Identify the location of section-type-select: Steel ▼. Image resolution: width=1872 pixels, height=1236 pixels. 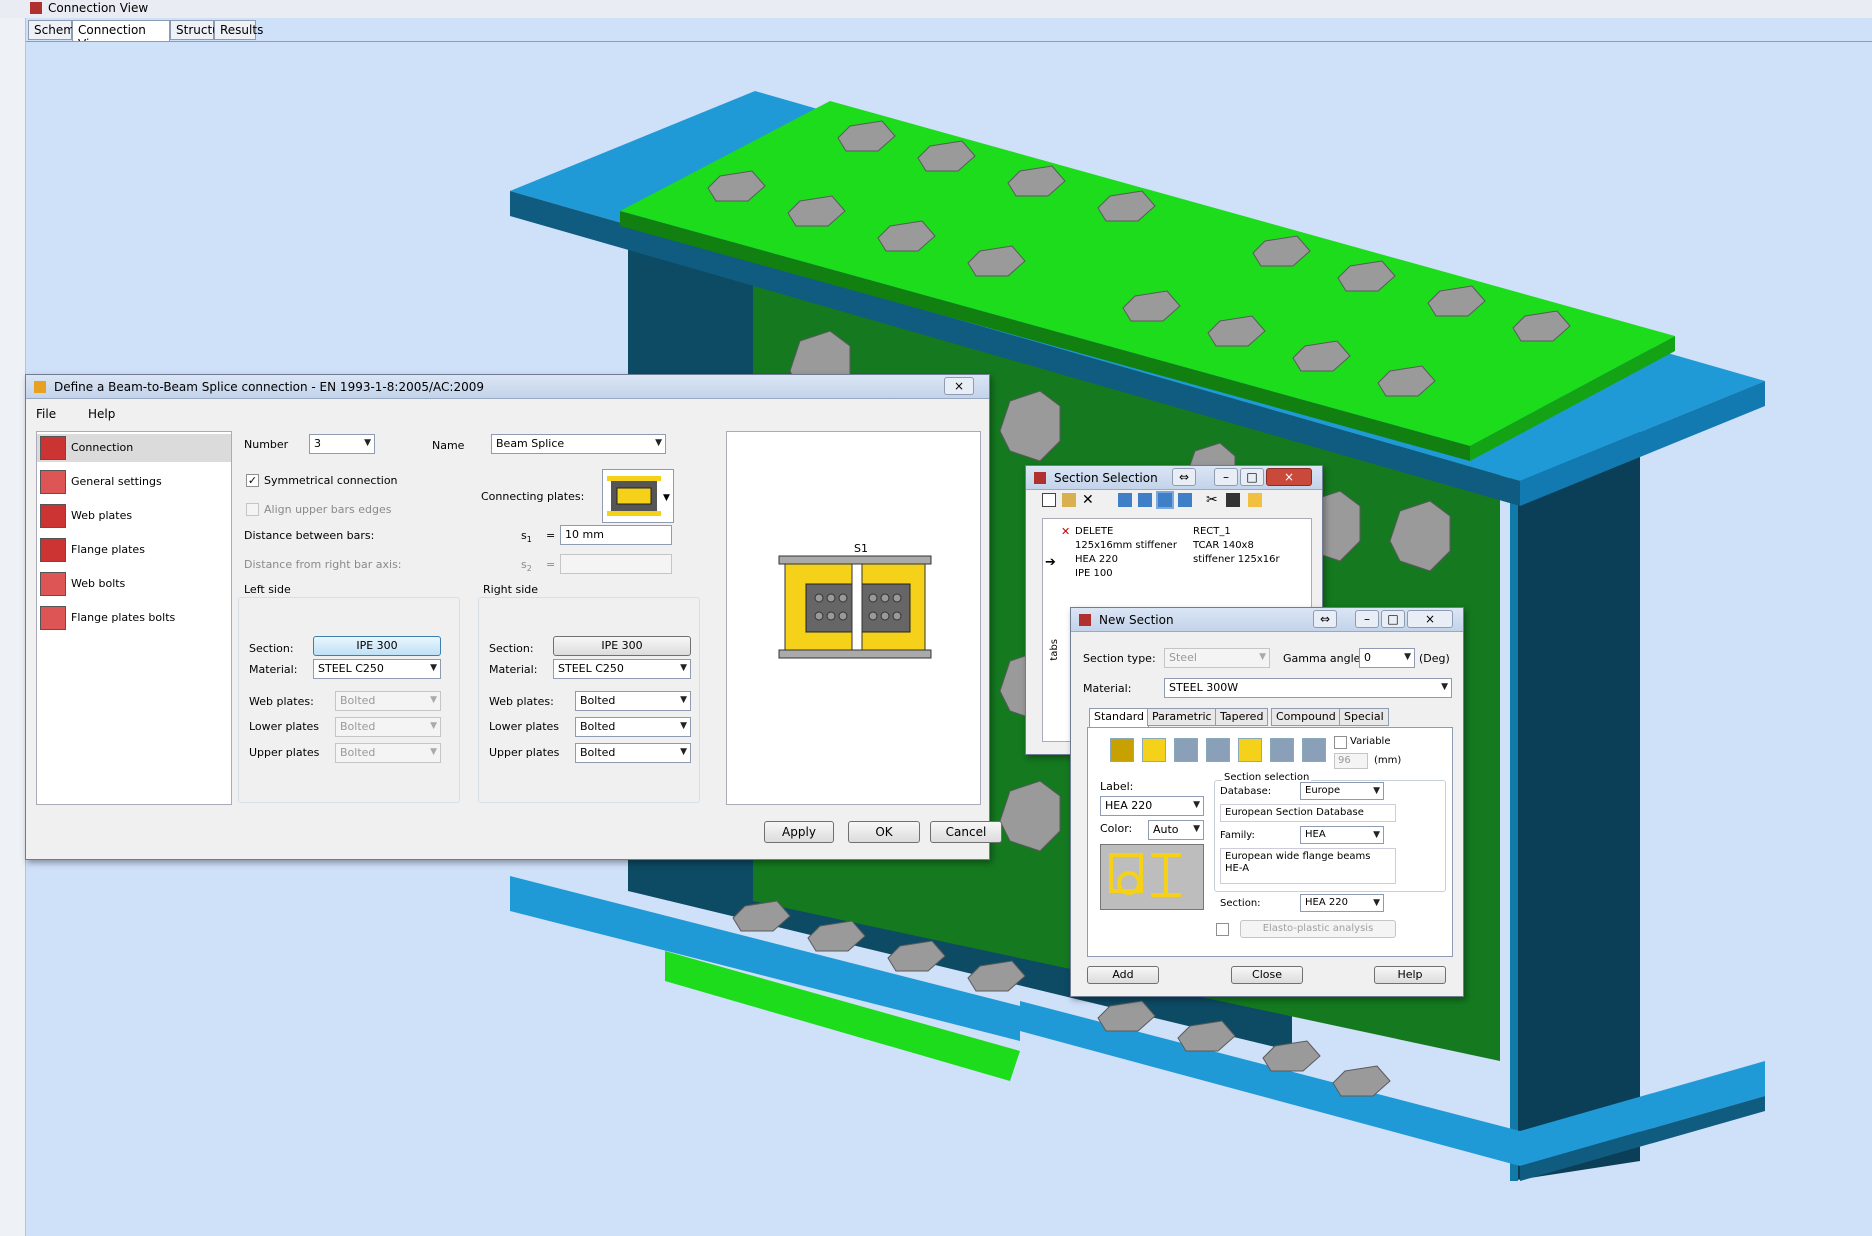
(1217, 658).